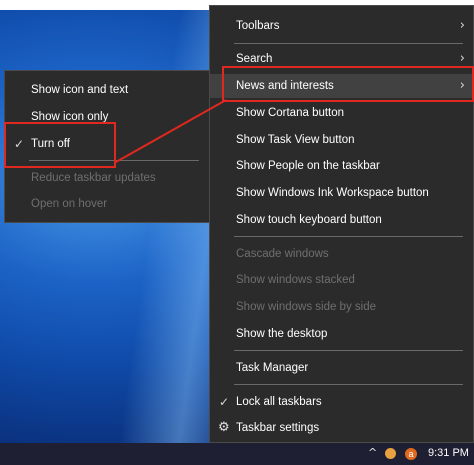  Describe the element at coordinates (341, 428) in the screenshot. I see `menu-item-taskbar-settings: ⚙ Taskbar settings` at that location.